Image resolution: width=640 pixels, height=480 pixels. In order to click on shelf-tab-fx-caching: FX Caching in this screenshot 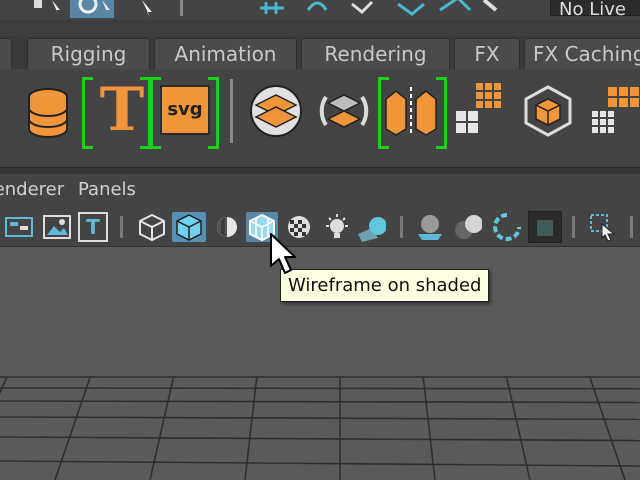, I will do `click(582, 53)`.